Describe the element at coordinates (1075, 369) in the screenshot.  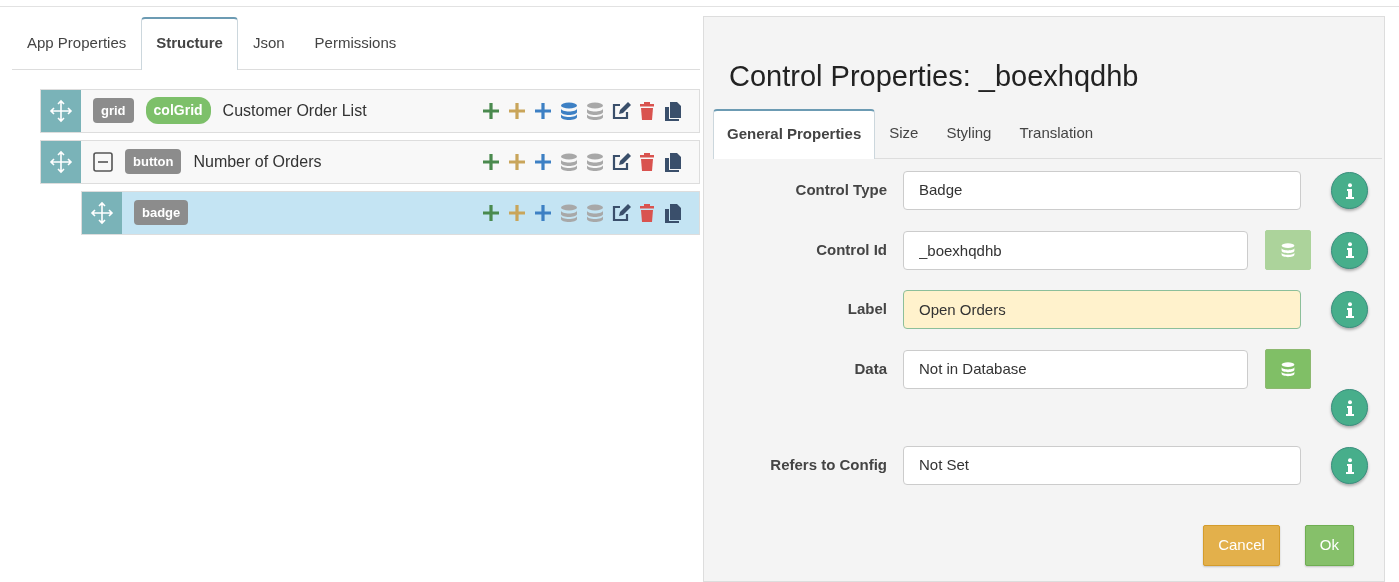
I see `dropdown: Not in Database` at that location.